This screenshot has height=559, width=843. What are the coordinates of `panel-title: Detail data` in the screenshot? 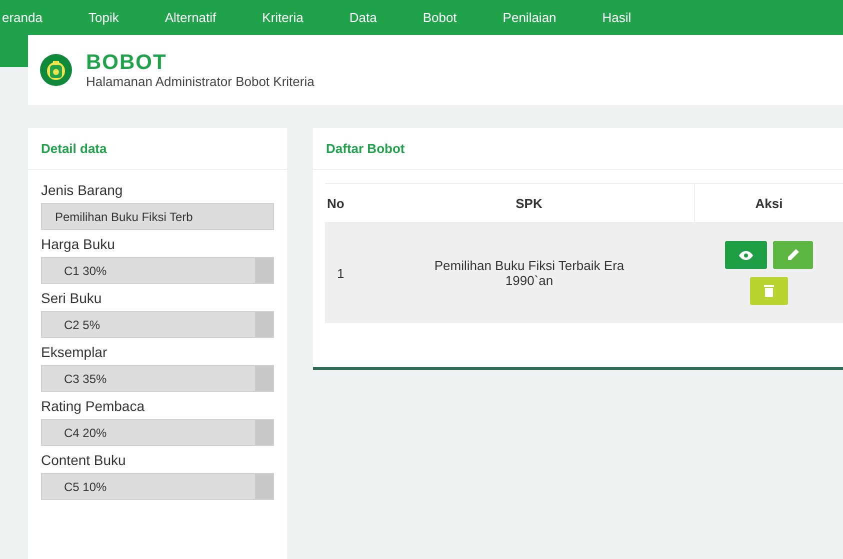 It's located at (157, 149).